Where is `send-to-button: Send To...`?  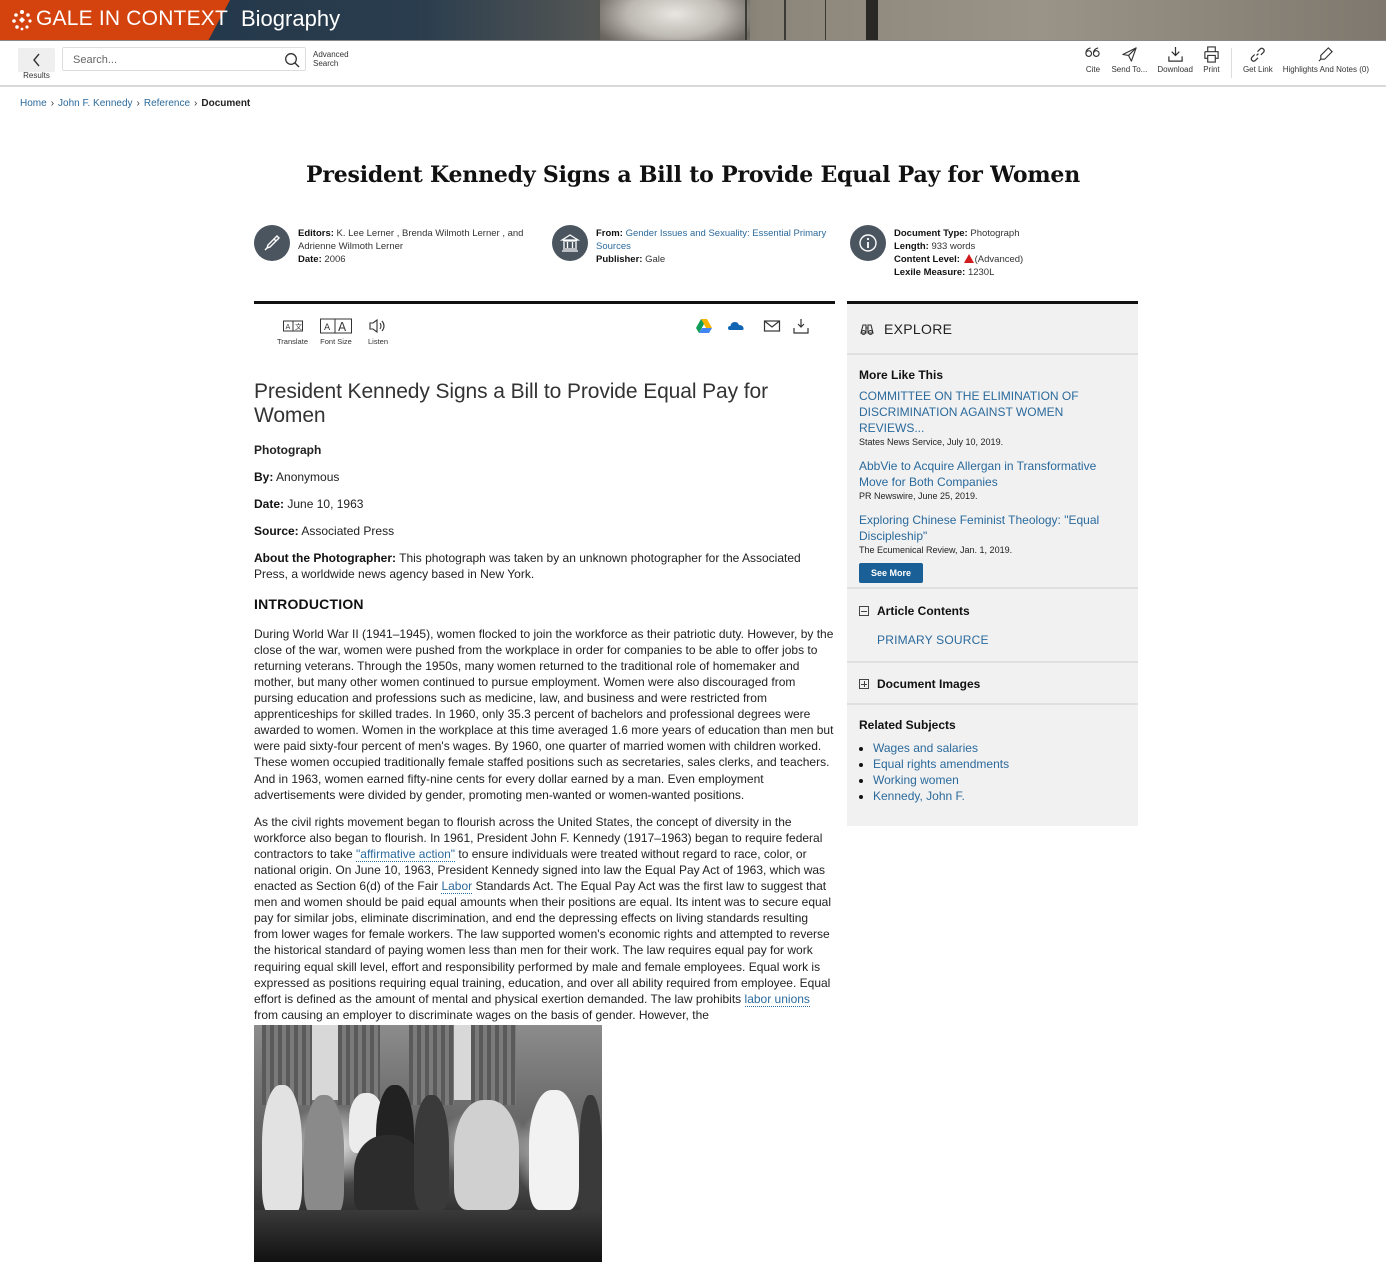
send-to-button: Send To... is located at coordinates (1129, 60).